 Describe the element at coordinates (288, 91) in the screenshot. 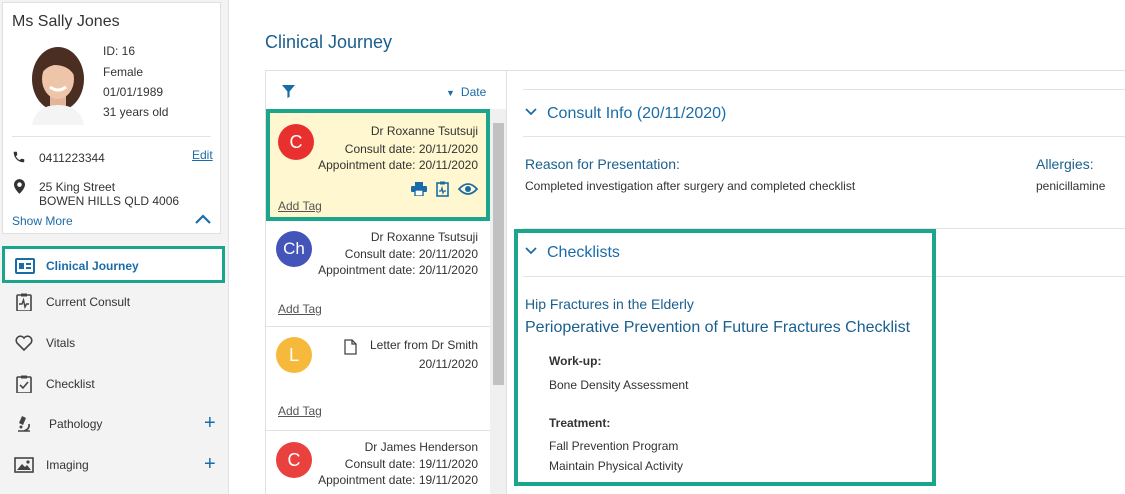

I see `filter-icon` at that location.